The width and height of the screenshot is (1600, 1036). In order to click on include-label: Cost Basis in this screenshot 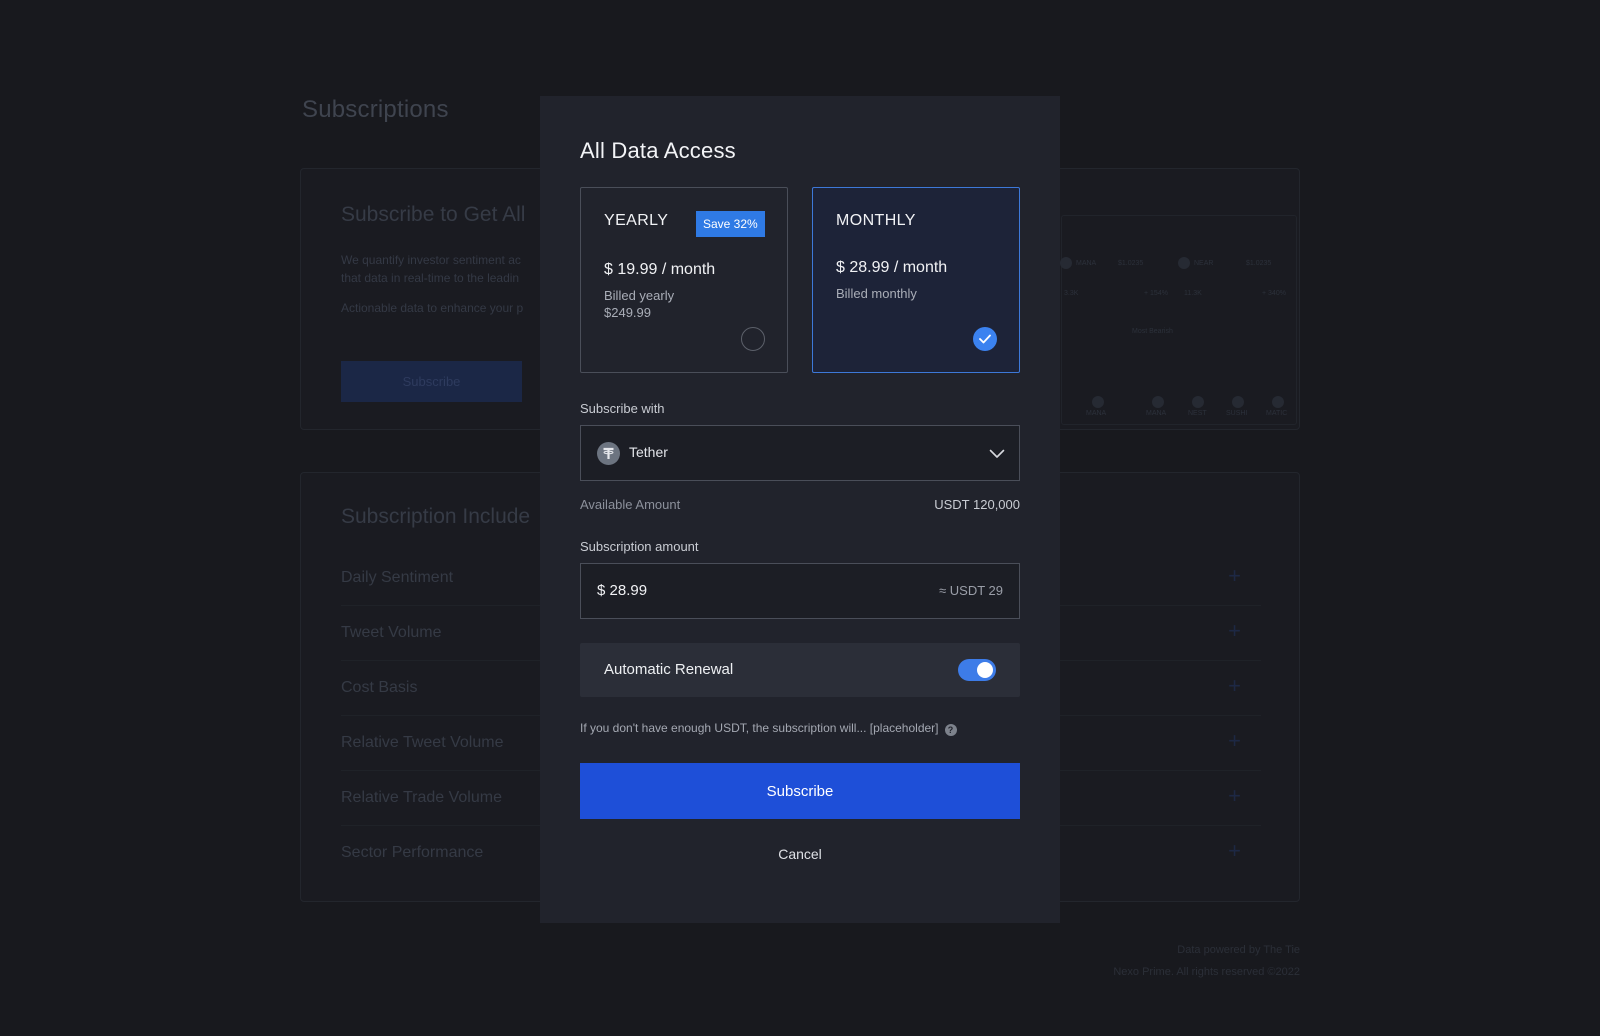, I will do `click(379, 687)`.